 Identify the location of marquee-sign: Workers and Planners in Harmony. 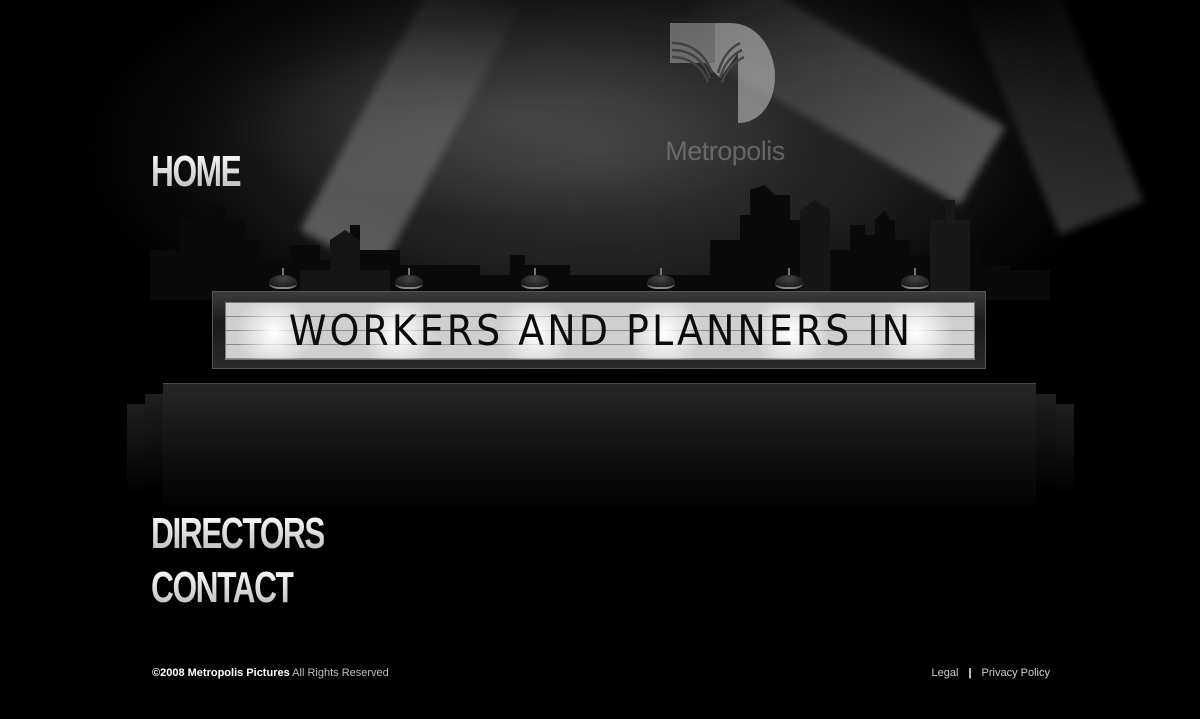
(599, 330).